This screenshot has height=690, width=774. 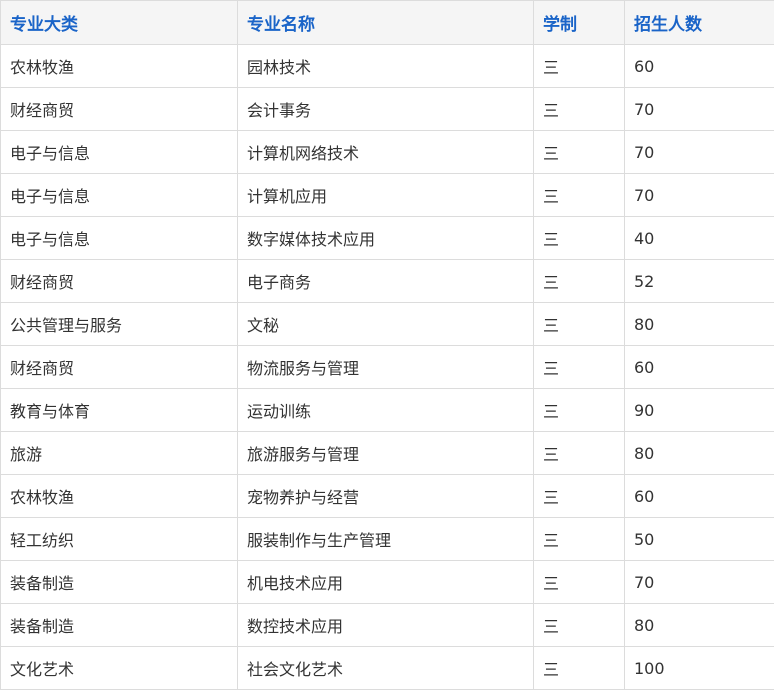 I want to click on cell-major-category: 公共管理与服务, so click(x=119, y=324).